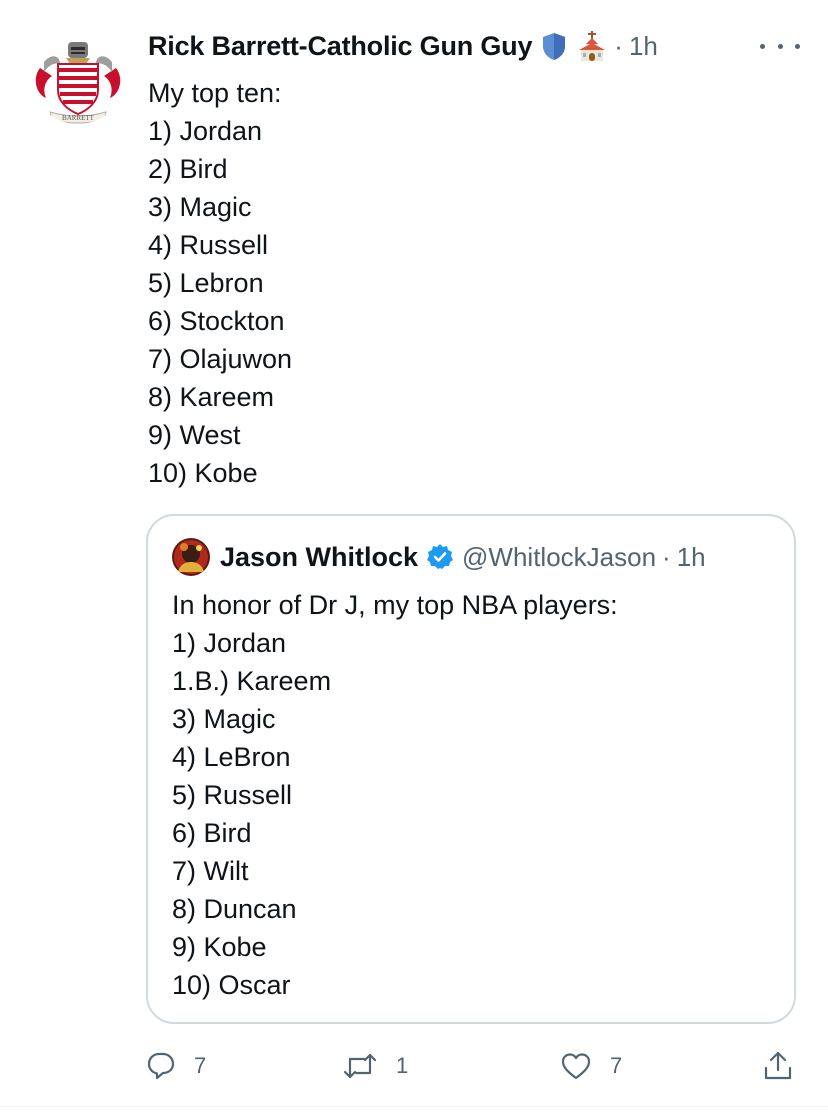  I want to click on reply-count: 7, so click(200, 1065).